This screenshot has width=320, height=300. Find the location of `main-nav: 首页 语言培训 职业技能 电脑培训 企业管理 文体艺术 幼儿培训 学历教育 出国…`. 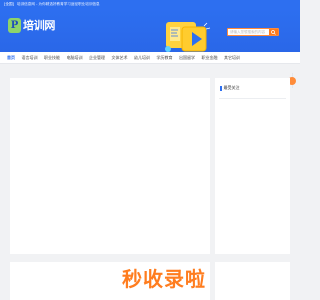

main-nav: 首页 语言培训 职业技能 电脑培训 企业管理 文体艺术 幼儿培训 学历教育 出国… is located at coordinates (150, 58).